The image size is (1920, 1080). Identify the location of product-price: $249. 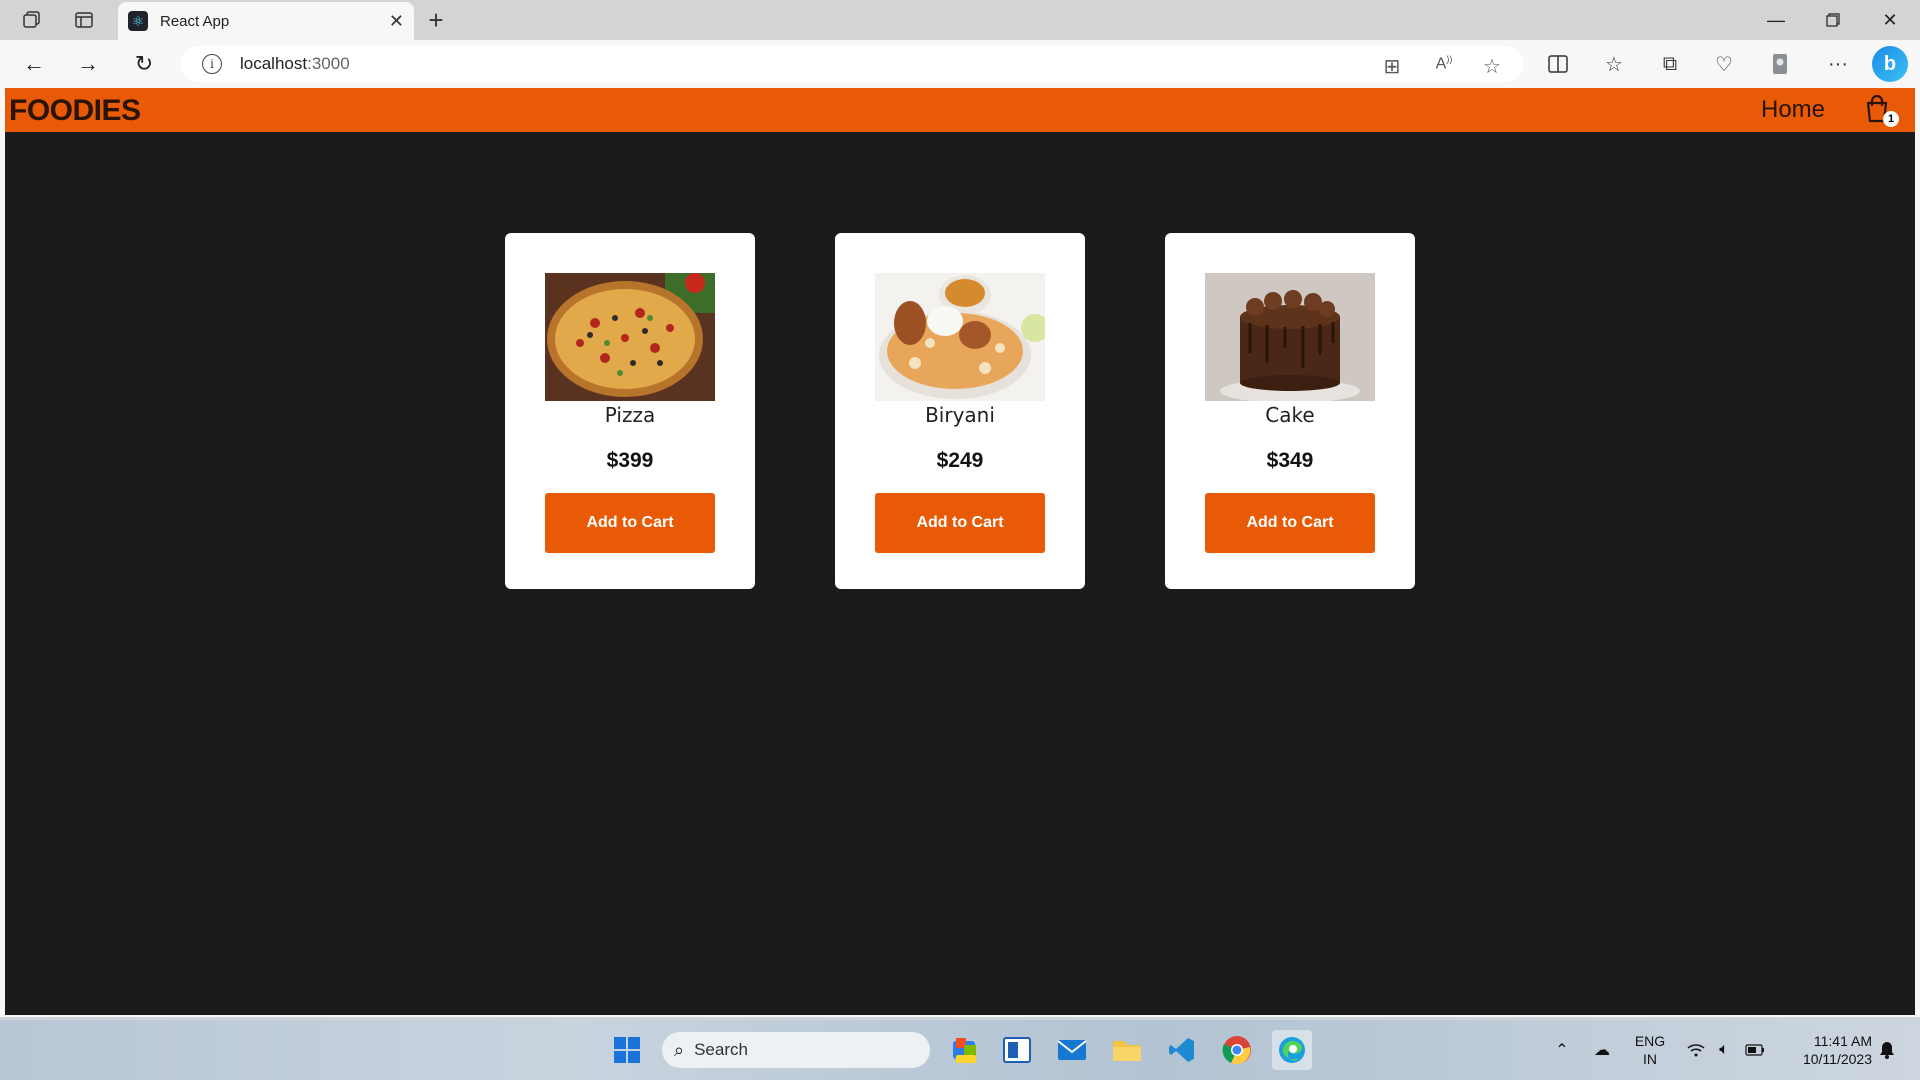
(960, 460).